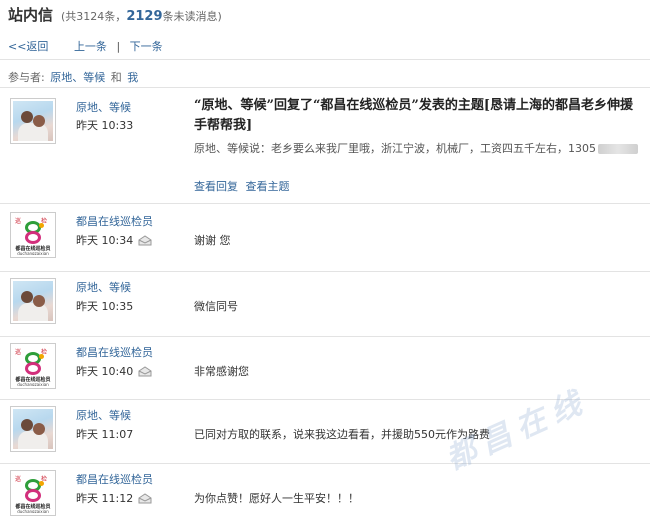 This screenshot has width=650, height=527. I want to click on participants-row: 参与者: 原地、等候 和 我, so click(74, 77).